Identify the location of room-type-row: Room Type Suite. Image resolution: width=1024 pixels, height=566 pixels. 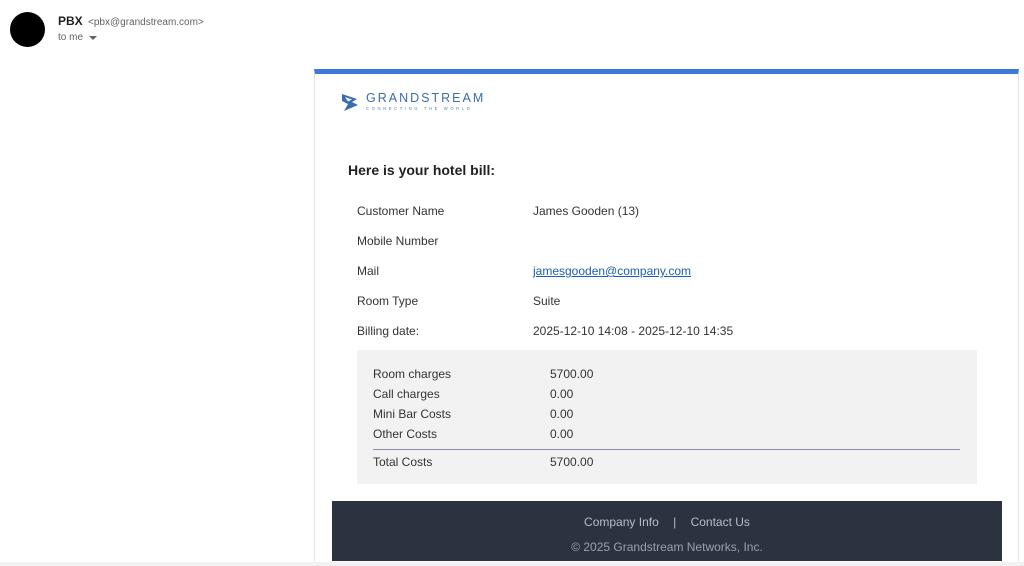
(657, 302).